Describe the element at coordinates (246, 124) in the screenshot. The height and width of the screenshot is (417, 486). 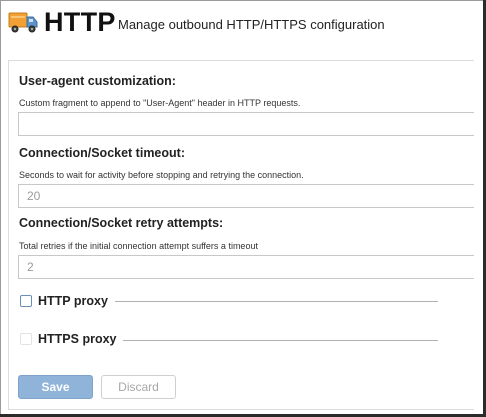
I see `user-agent-input` at that location.